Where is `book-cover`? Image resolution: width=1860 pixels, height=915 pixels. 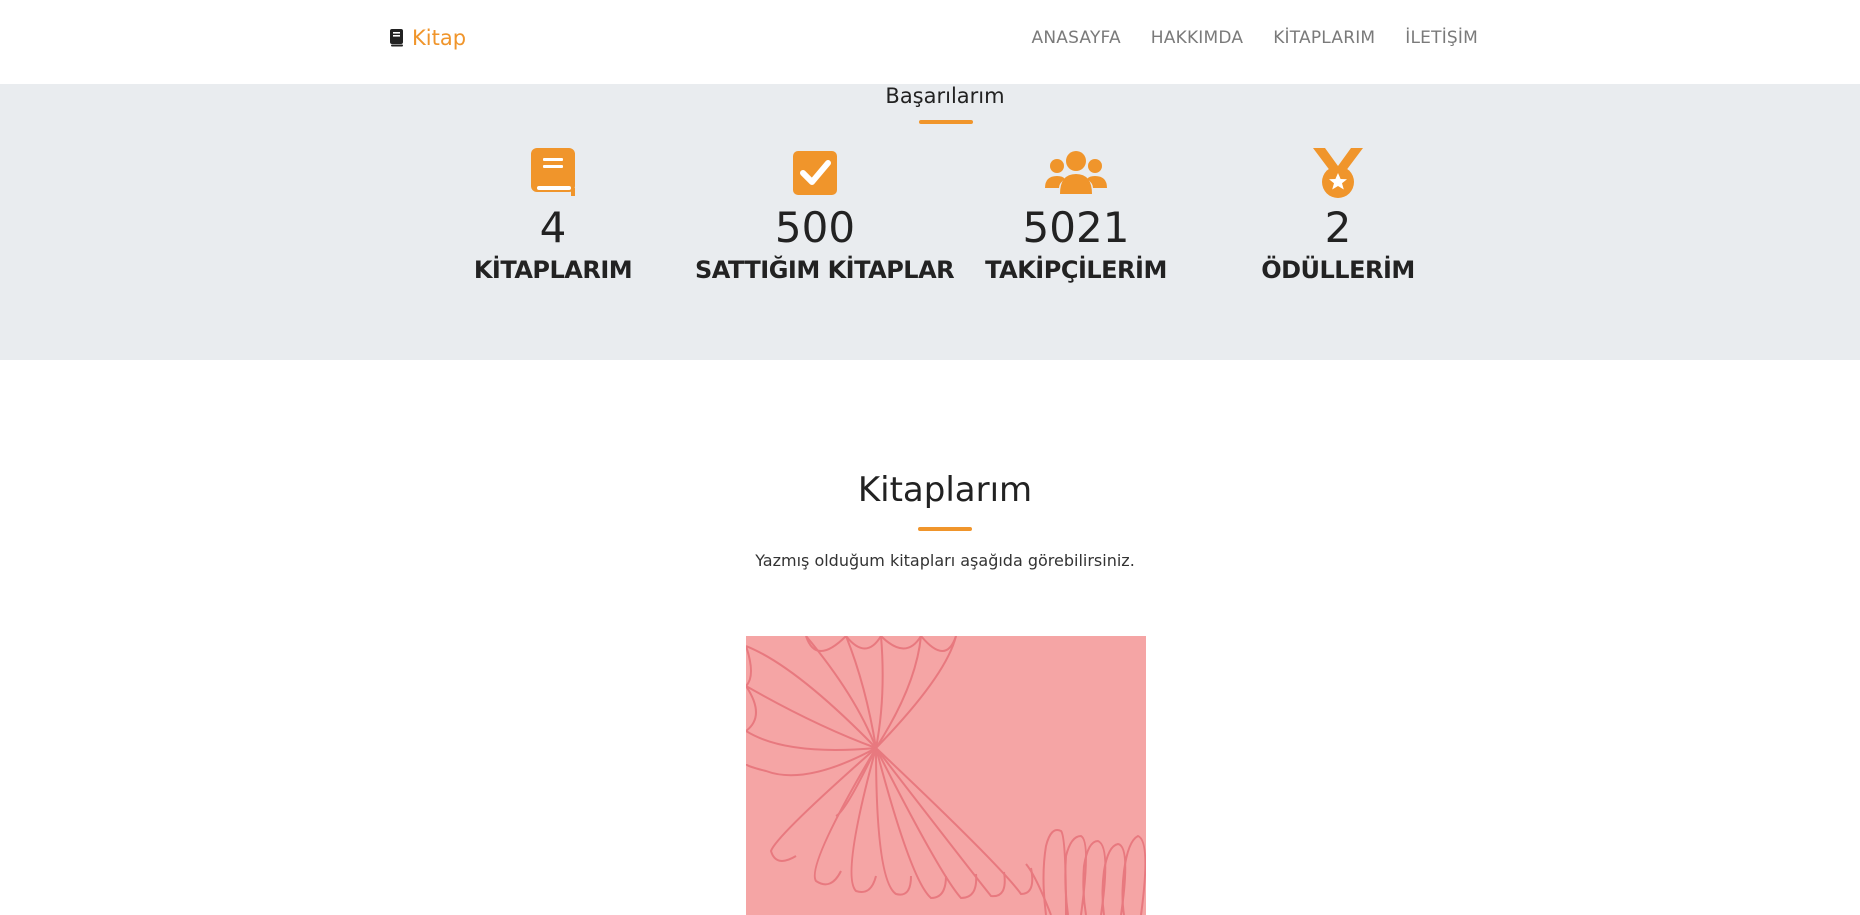 book-cover is located at coordinates (946, 775).